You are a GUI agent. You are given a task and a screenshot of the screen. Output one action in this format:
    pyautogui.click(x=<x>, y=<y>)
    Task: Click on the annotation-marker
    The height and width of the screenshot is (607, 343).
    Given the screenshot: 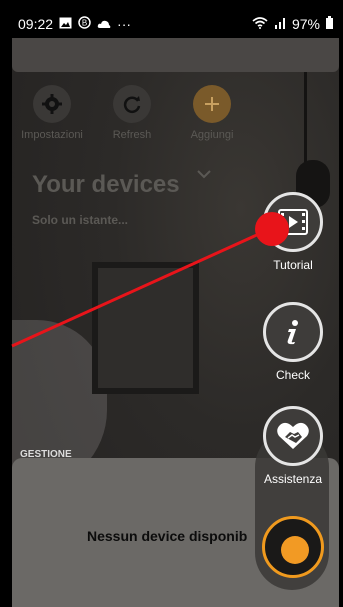 What is the action you would take?
    pyautogui.click(x=272, y=229)
    